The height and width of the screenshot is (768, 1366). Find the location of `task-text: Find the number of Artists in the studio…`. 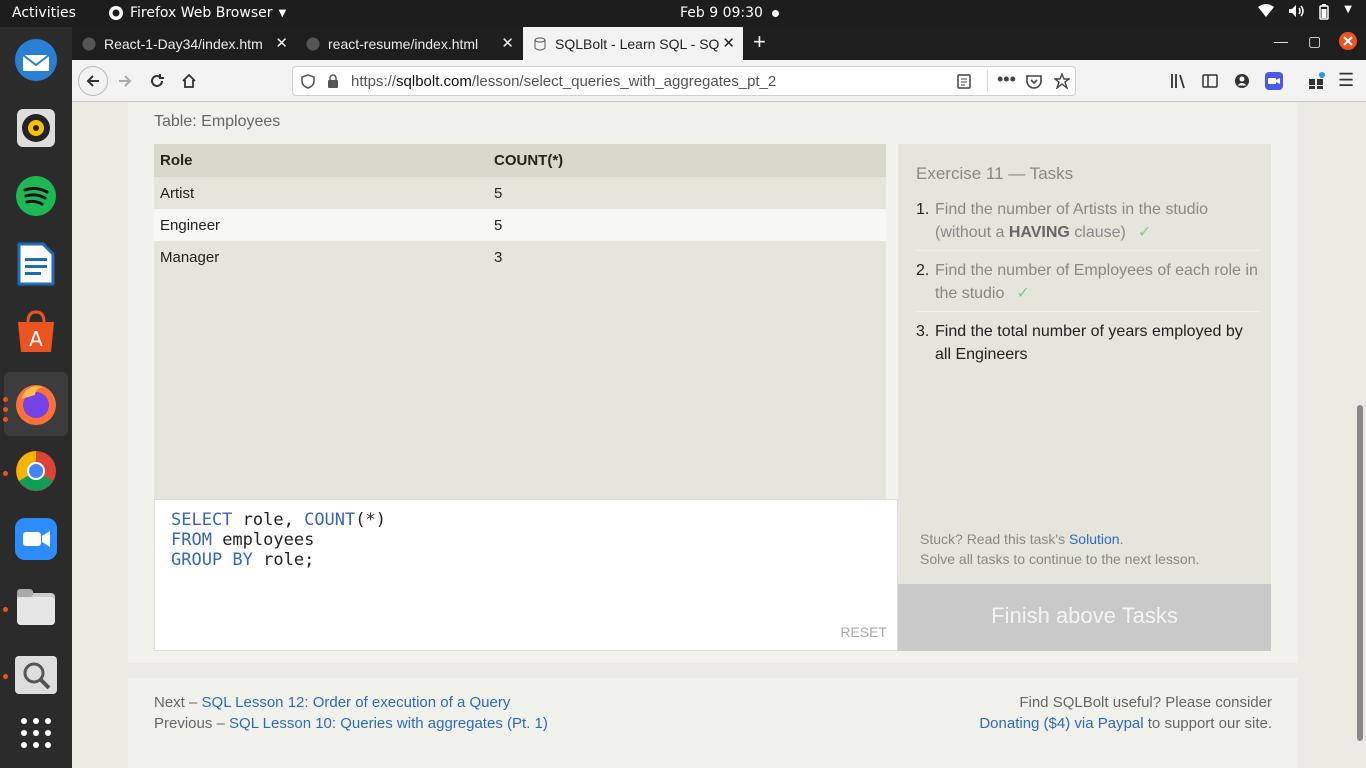

task-text: Find the number of Artists in the studio… is located at coordinates (1072, 221).